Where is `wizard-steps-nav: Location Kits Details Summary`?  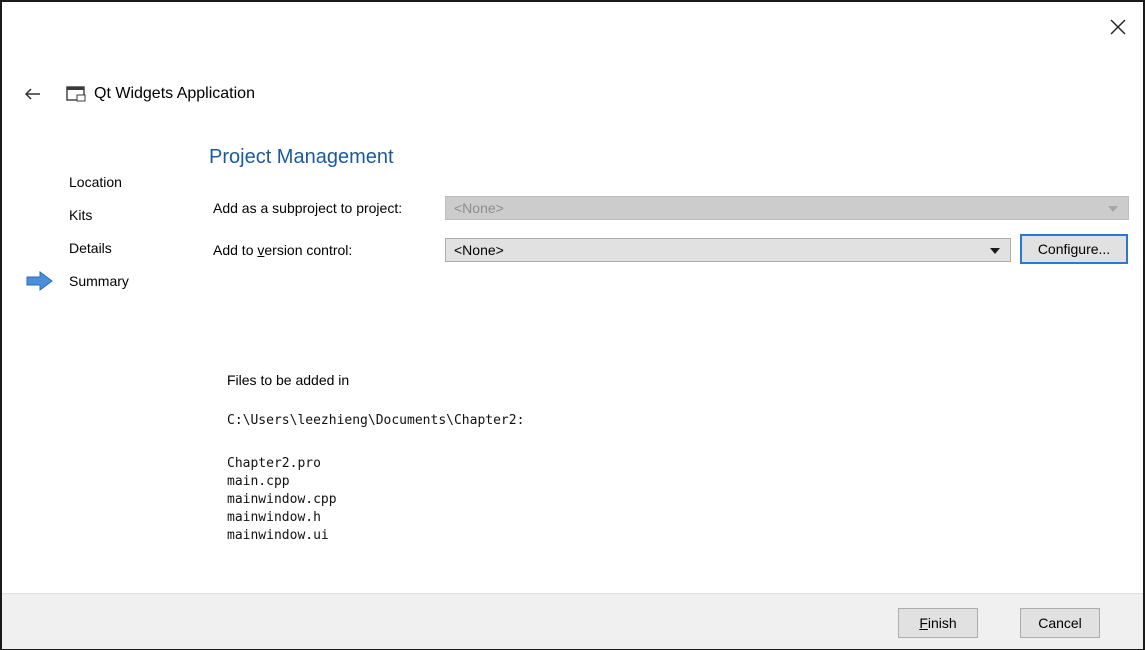
wizard-steps-nav: Location Kits Details Summary is located at coordinates (76, 238).